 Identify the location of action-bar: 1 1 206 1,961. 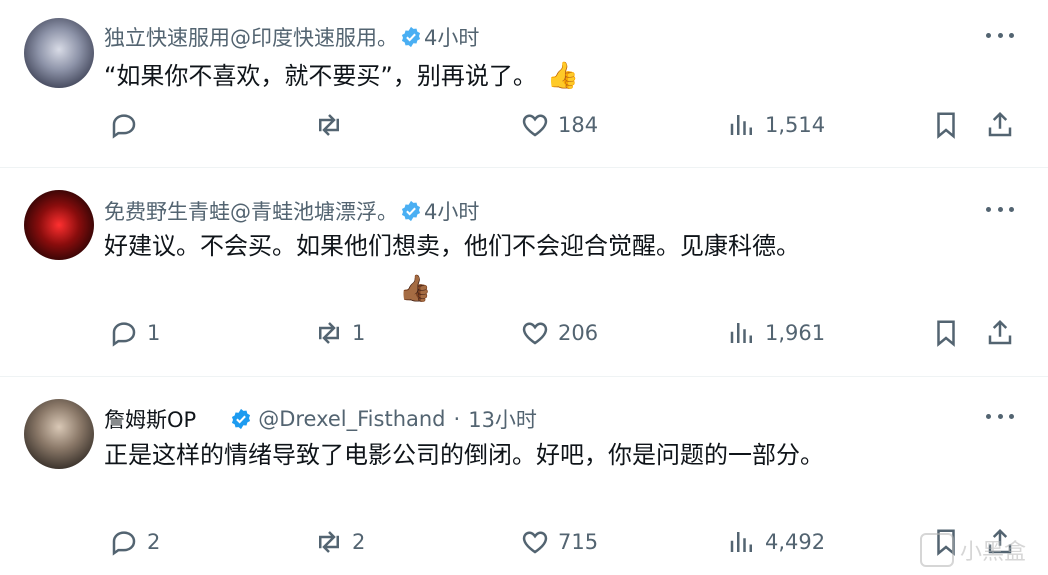
(524, 338).